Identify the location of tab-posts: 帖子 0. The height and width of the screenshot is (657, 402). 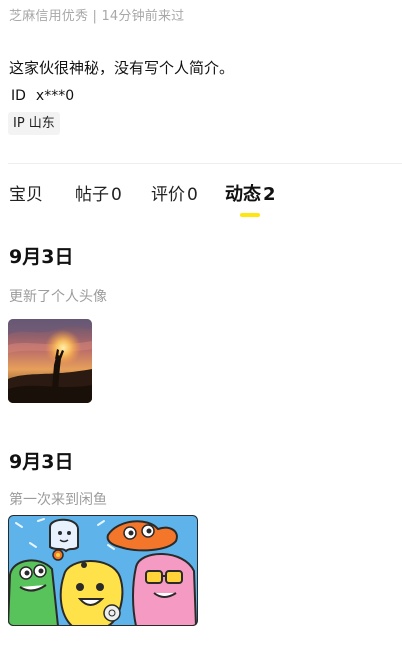
(98, 192).